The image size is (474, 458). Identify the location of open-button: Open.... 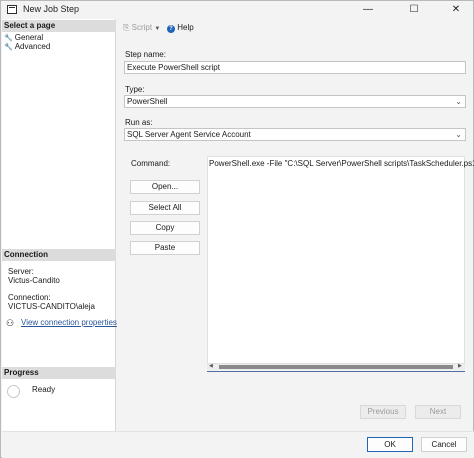
(165, 187).